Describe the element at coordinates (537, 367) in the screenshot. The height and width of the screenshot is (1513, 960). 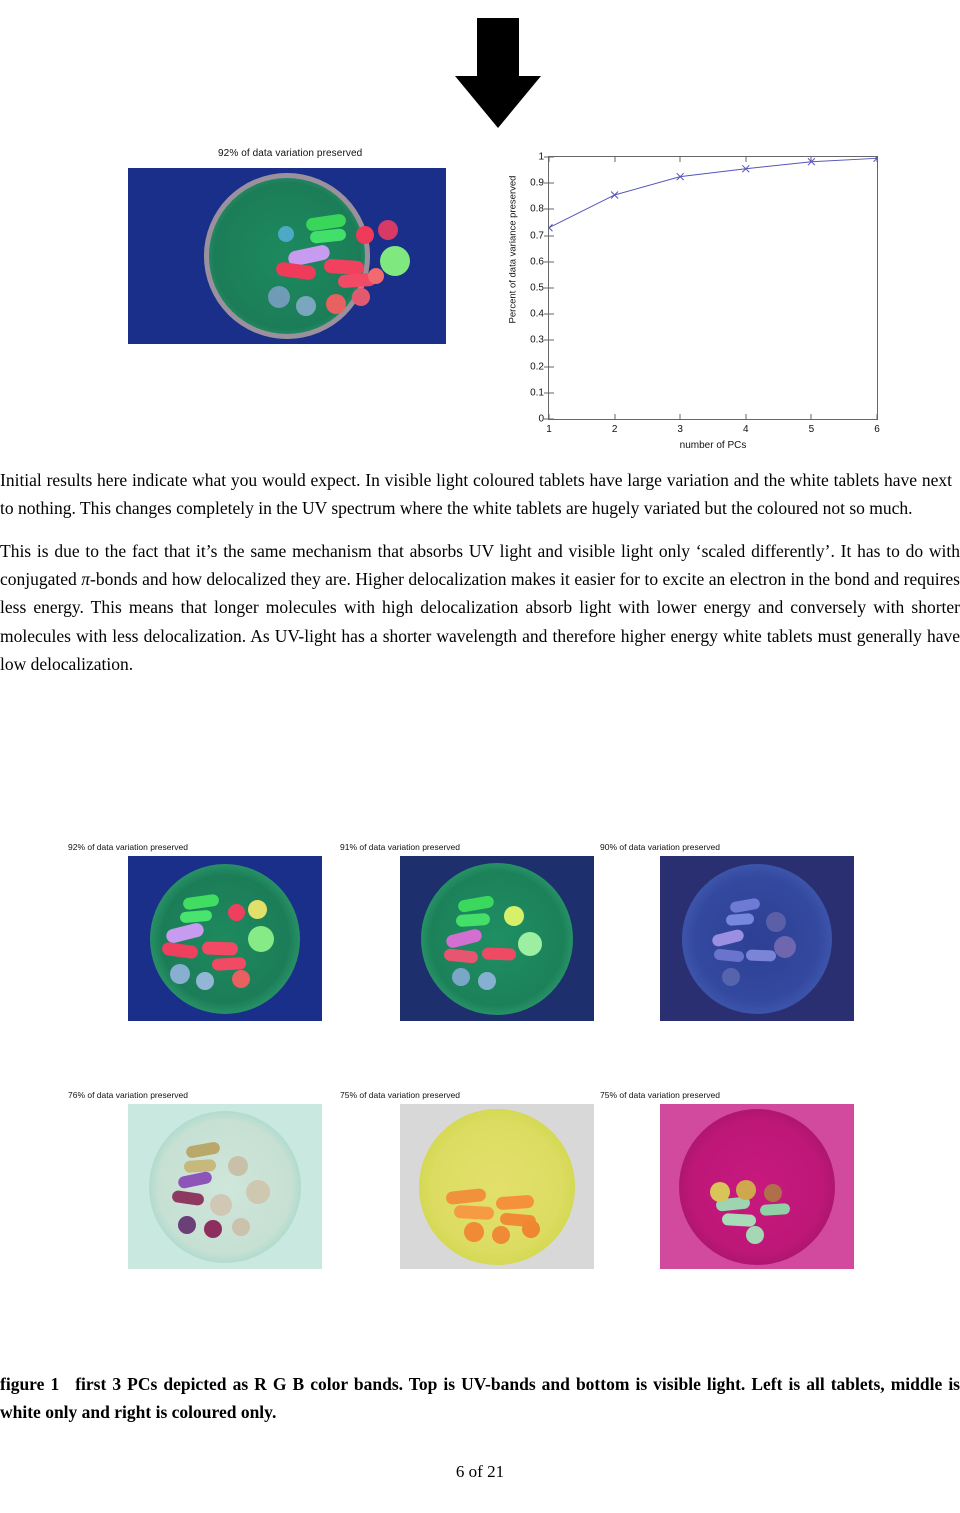
I see `y-tick-label: 0.2` at that location.